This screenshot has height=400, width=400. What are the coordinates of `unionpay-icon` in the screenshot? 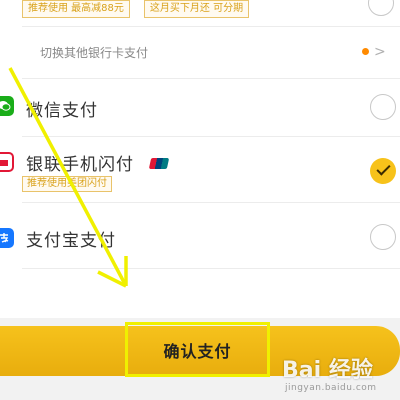 It's located at (7, 162).